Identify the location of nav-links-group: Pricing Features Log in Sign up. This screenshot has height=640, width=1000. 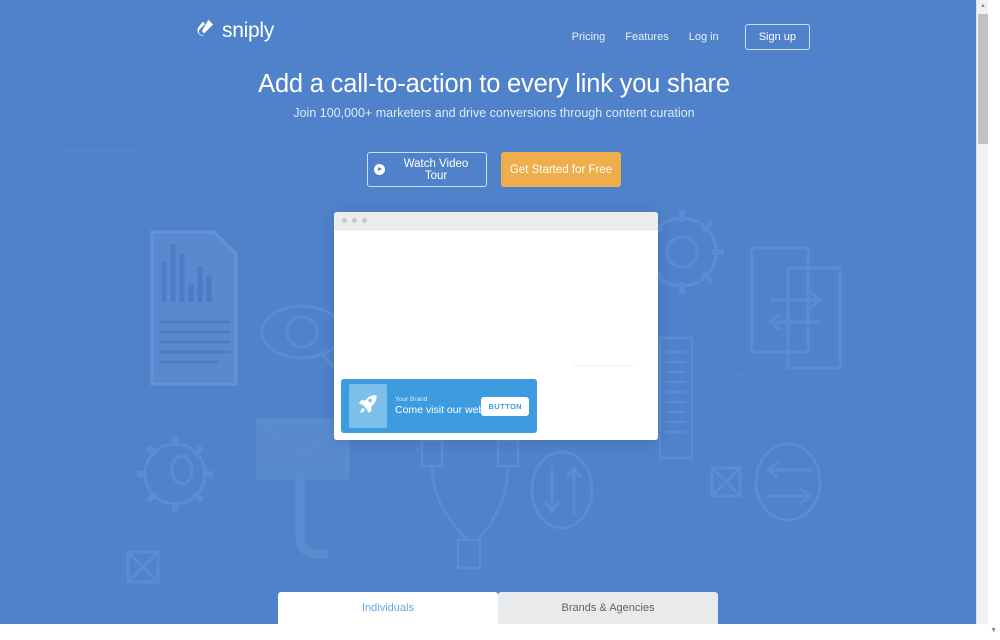
(691, 37).